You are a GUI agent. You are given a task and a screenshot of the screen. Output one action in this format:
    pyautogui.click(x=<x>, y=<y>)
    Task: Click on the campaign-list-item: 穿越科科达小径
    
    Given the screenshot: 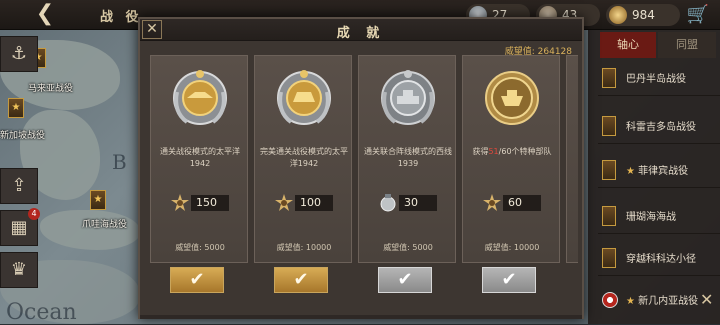 What is the action you would take?
    pyautogui.click(x=659, y=259)
    